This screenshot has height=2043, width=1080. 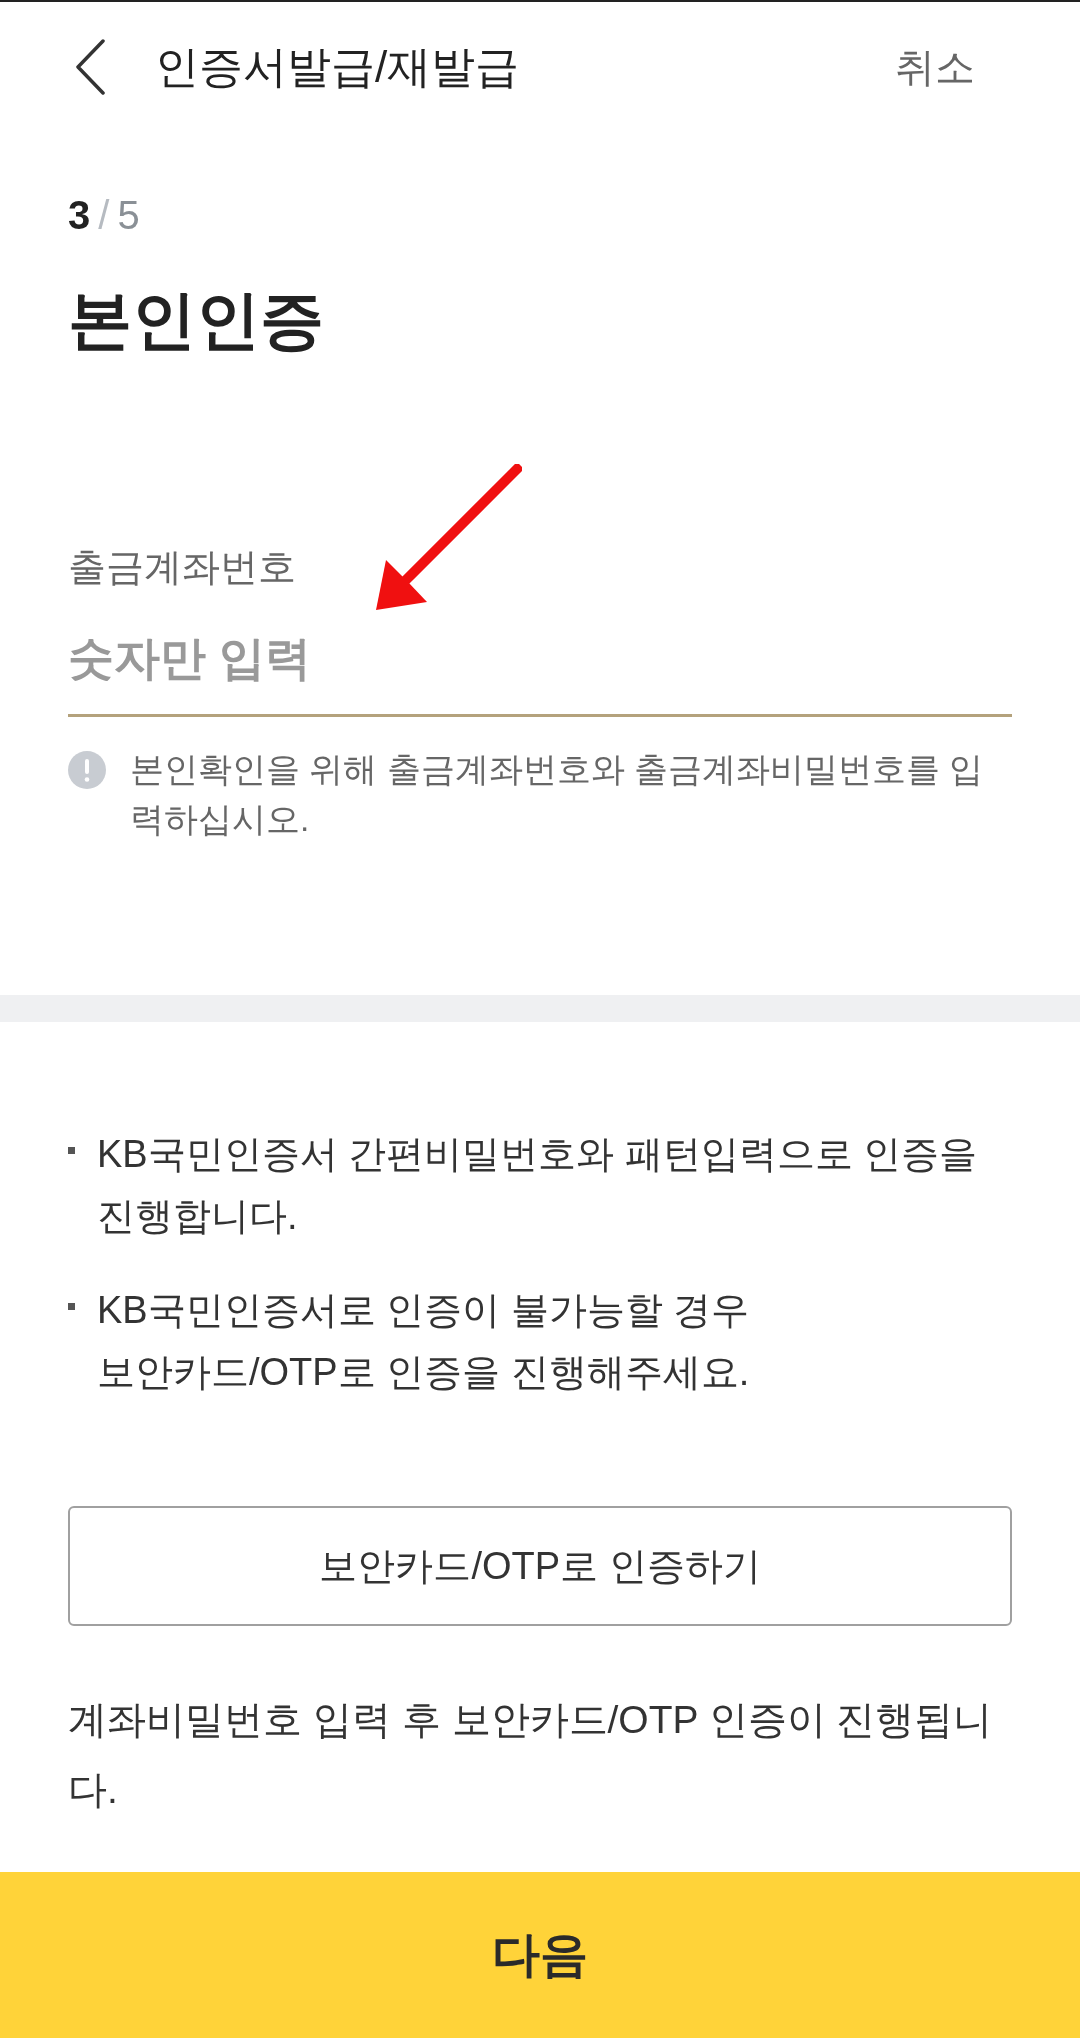 What do you see at coordinates (935, 67) in the screenshot?
I see `cancel-button: 취소` at bounding box center [935, 67].